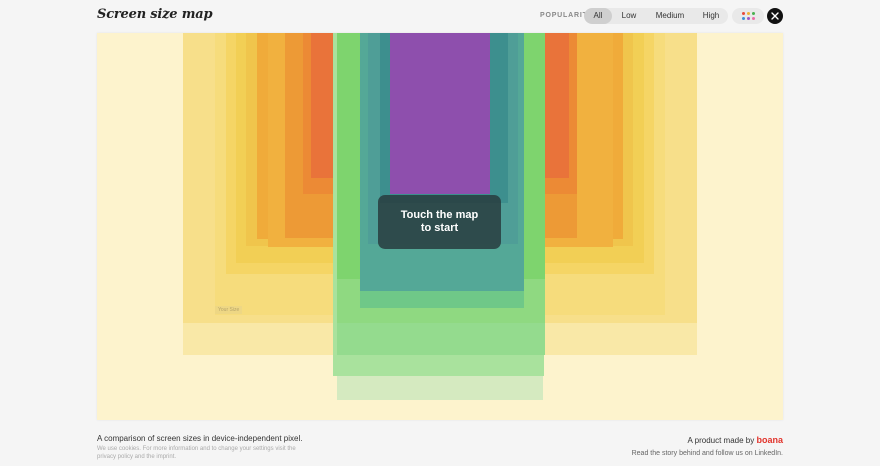  Describe the element at coordinates (629, 16) in the screenshot. I see `popularity-option-low: Low` at that location.